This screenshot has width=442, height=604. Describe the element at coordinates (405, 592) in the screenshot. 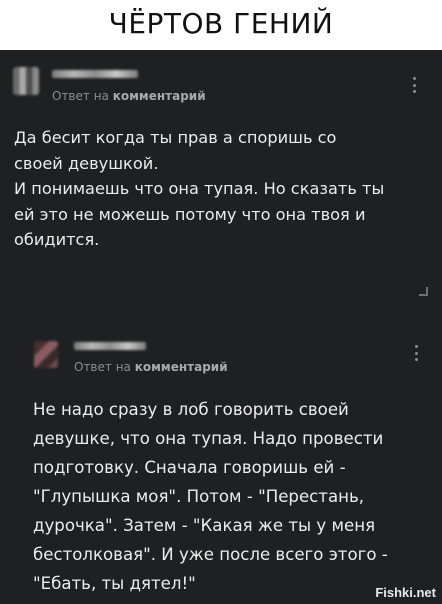

I see `watermark: Fishki.net` at that location.